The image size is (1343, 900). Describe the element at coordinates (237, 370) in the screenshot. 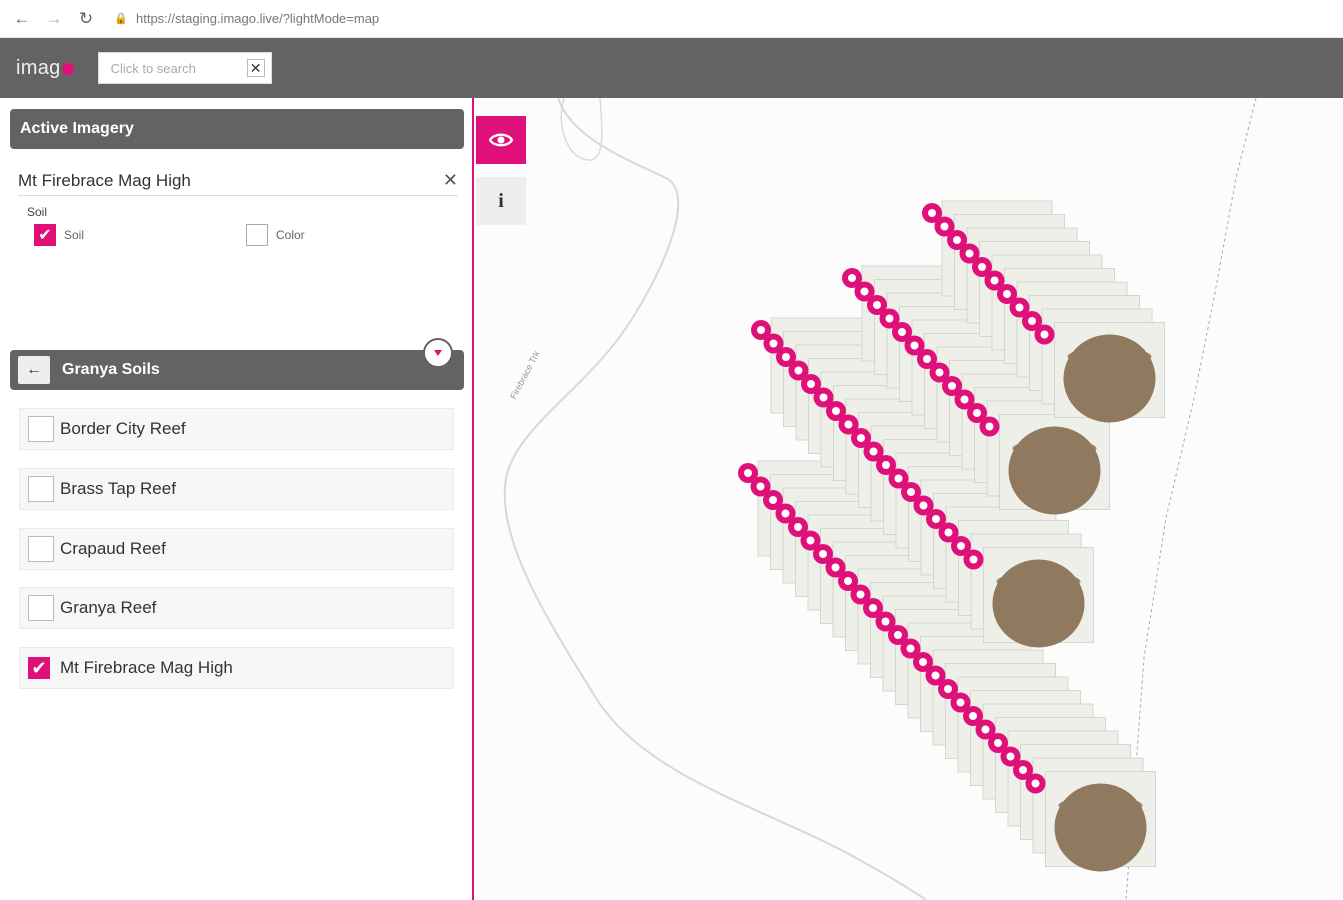

I see `granya-soils-header: ← Granya Soils` at that location.